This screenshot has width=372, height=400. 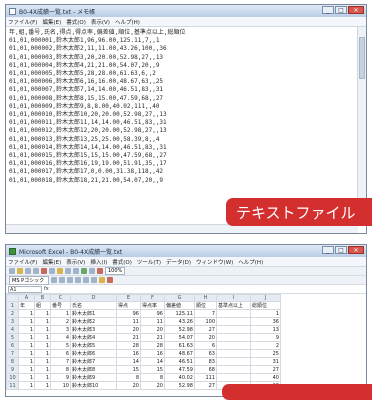 What do you see at coordinates (93, 337) in the screenshot?
I see `table-cell: 鈴木太郎4` at bounding box center [93, 337].